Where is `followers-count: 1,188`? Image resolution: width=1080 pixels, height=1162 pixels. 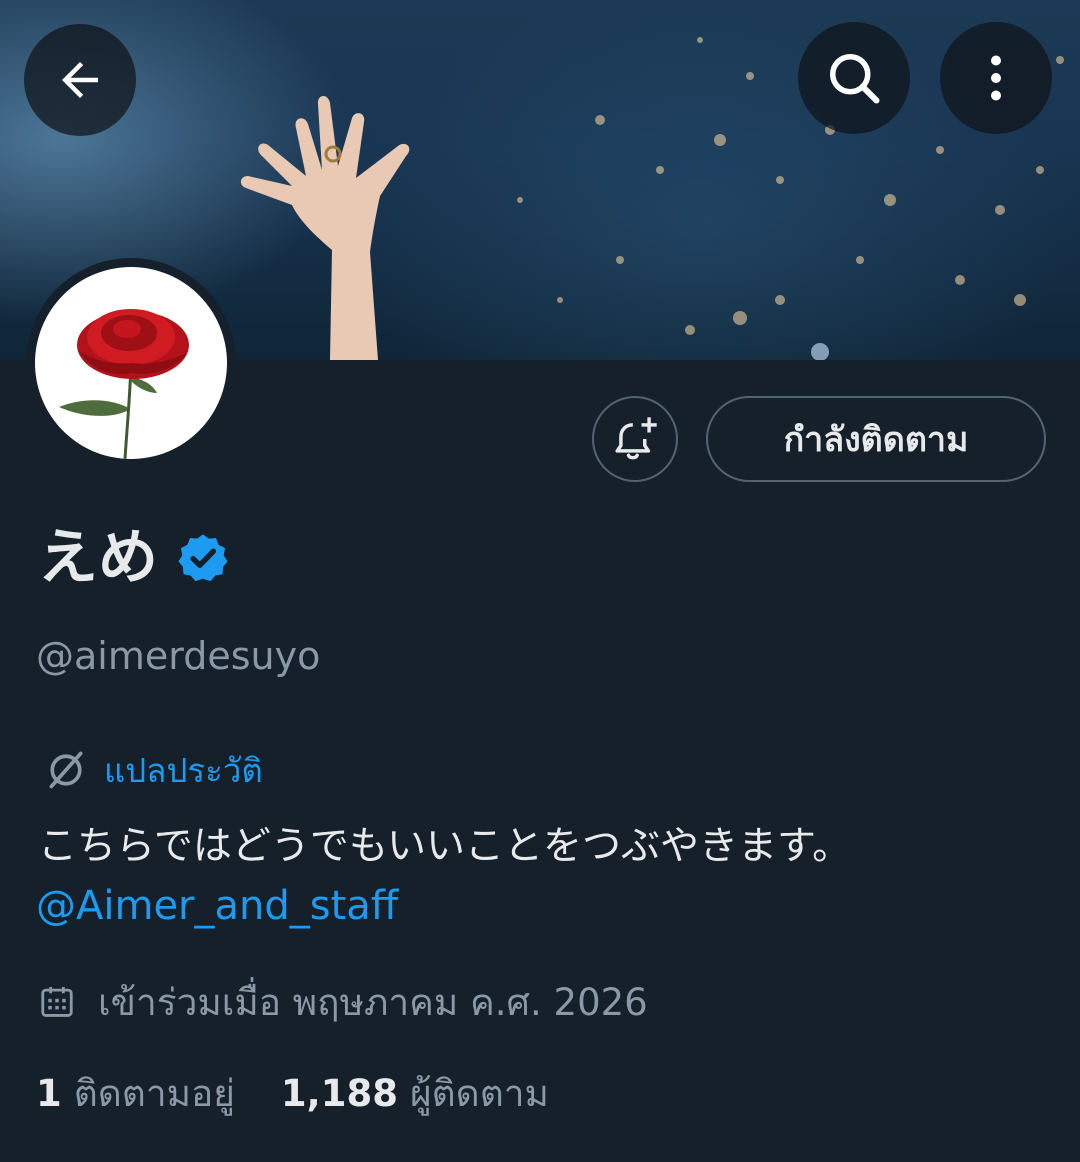 followers-count: 1,188 is located at coordinates (339, 1093).